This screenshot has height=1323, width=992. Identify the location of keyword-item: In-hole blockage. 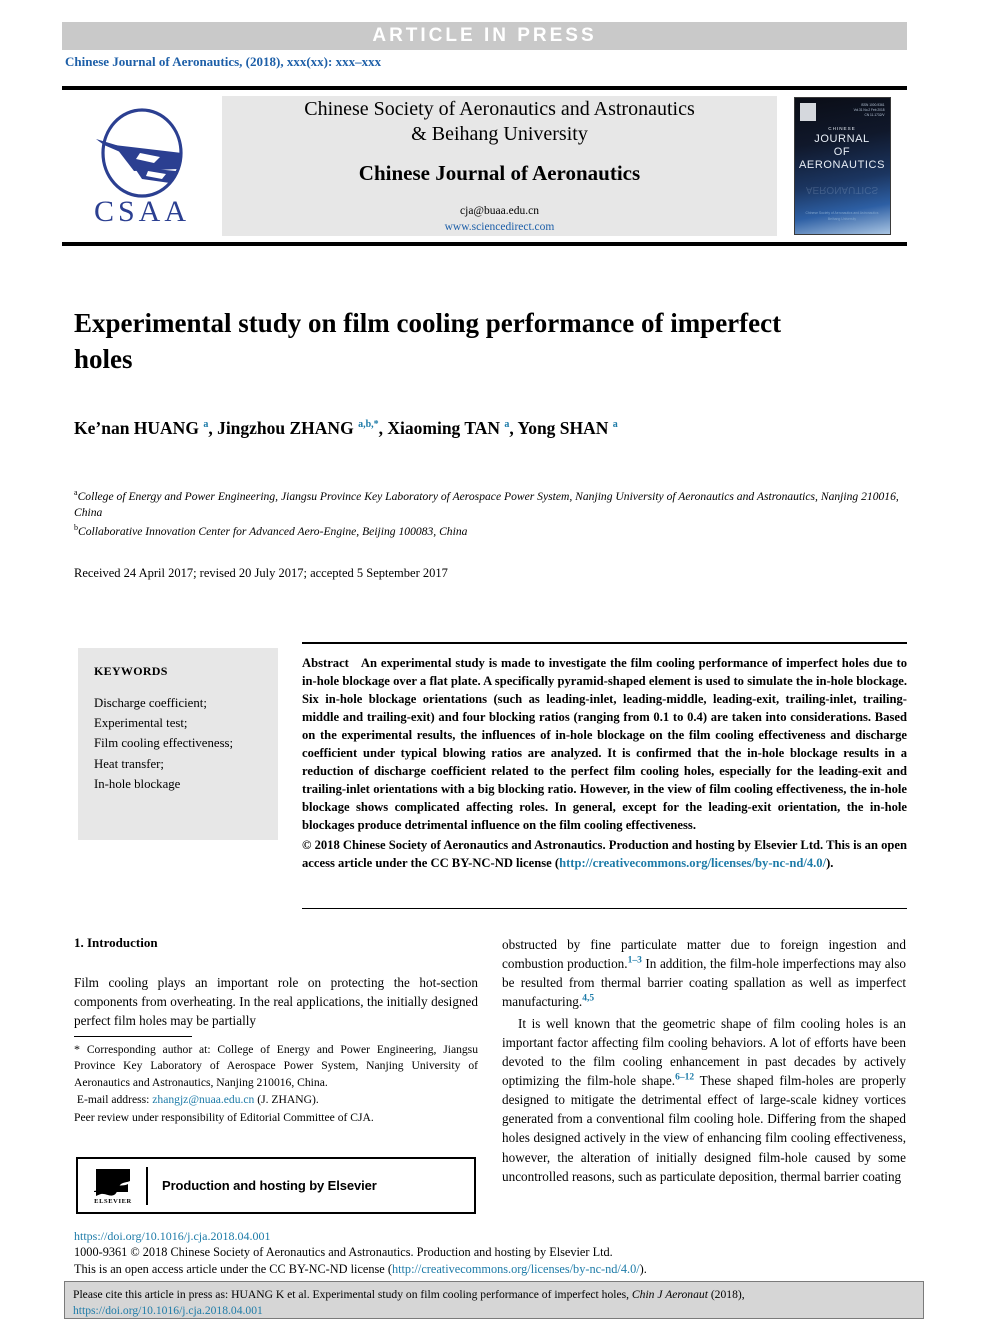
(137, 783).